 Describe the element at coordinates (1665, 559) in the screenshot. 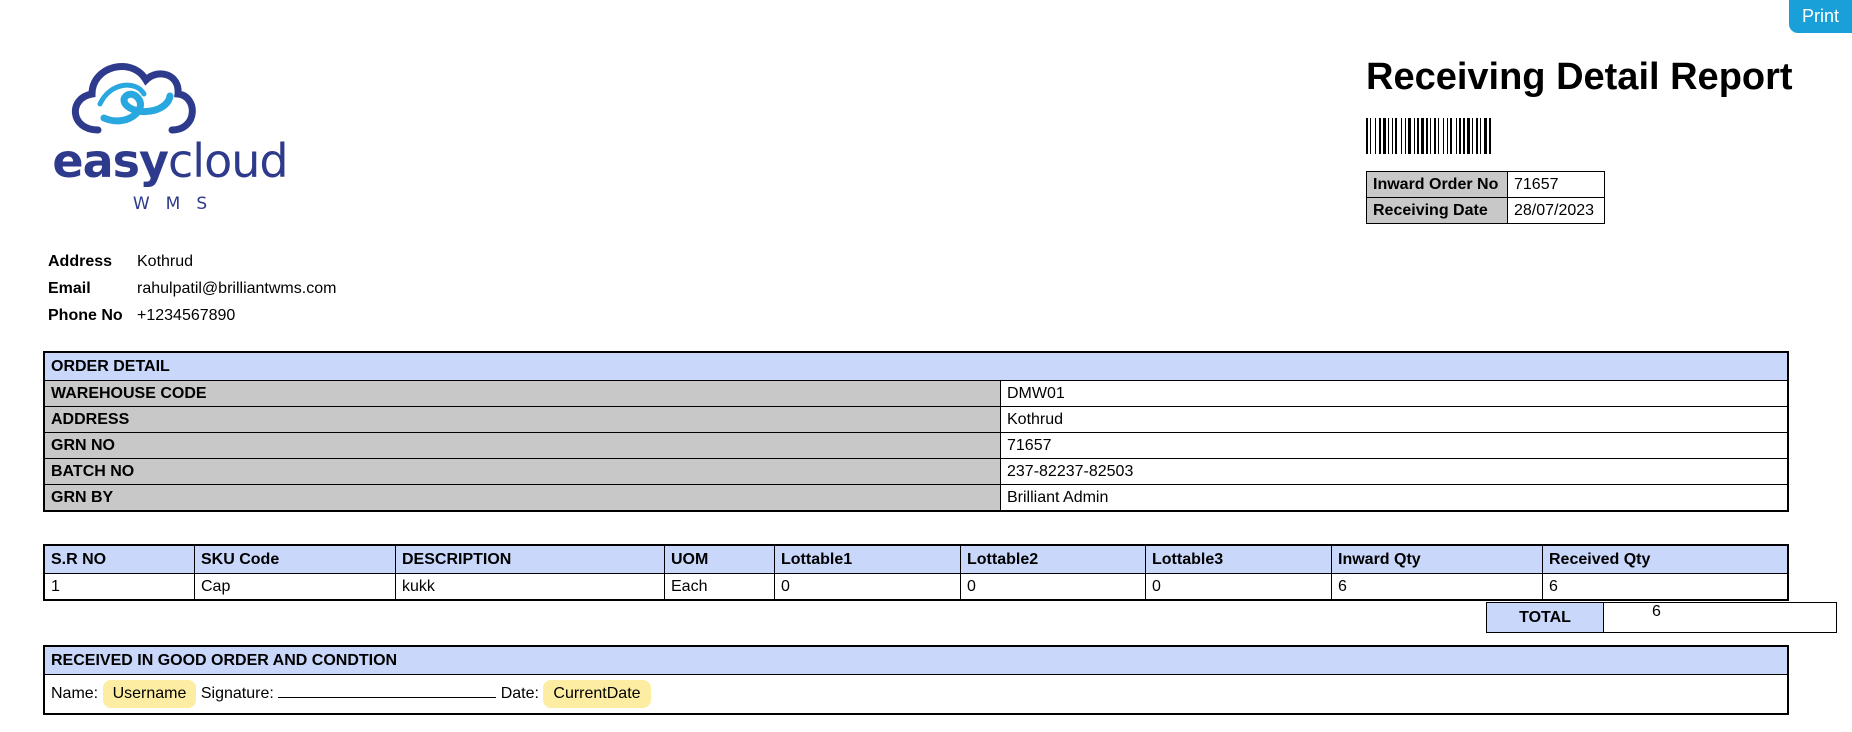

I see `column-header: Received Qty` at that location.